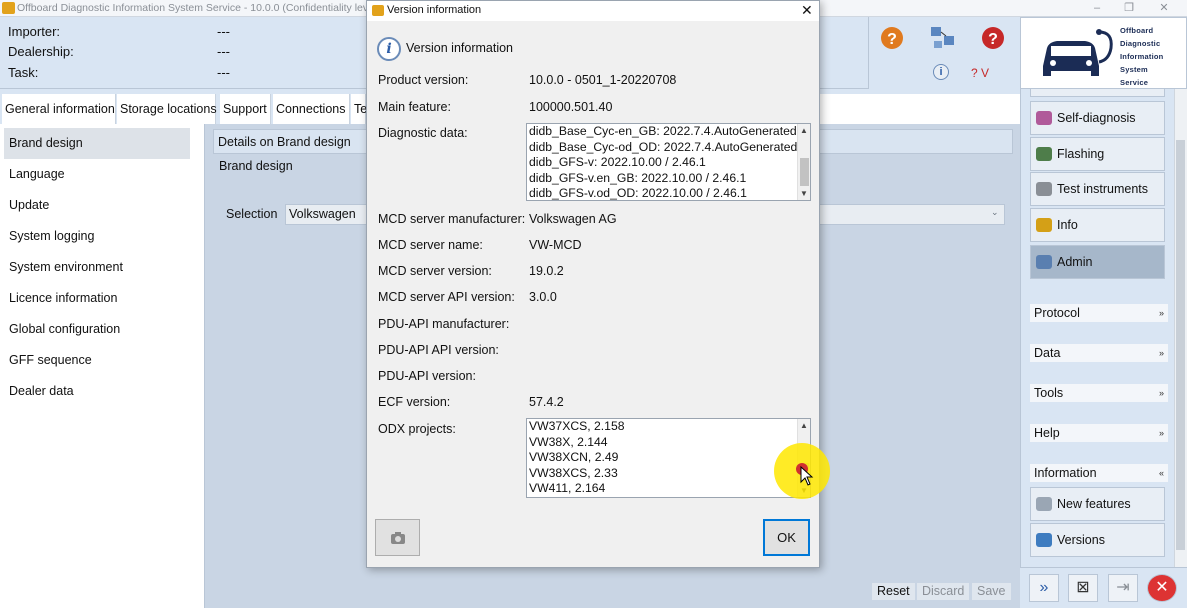  I want to click on sidebar-info: Info, so click(1097, 225).